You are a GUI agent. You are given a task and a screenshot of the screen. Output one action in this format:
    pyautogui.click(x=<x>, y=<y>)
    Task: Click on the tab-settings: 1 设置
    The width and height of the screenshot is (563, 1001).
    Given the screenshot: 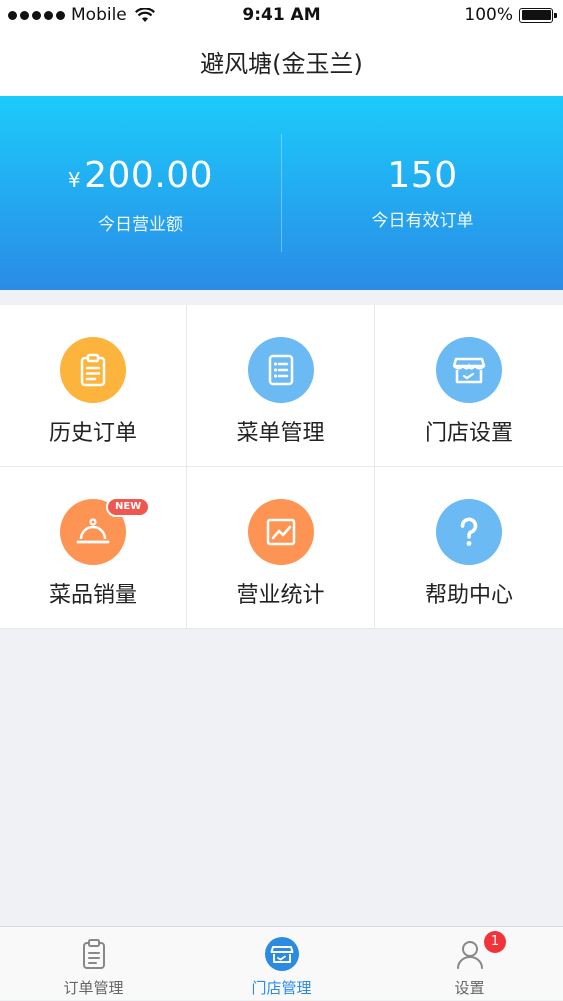 What is the action you would take?
    pyautogui.click(x=469, y=964)
    